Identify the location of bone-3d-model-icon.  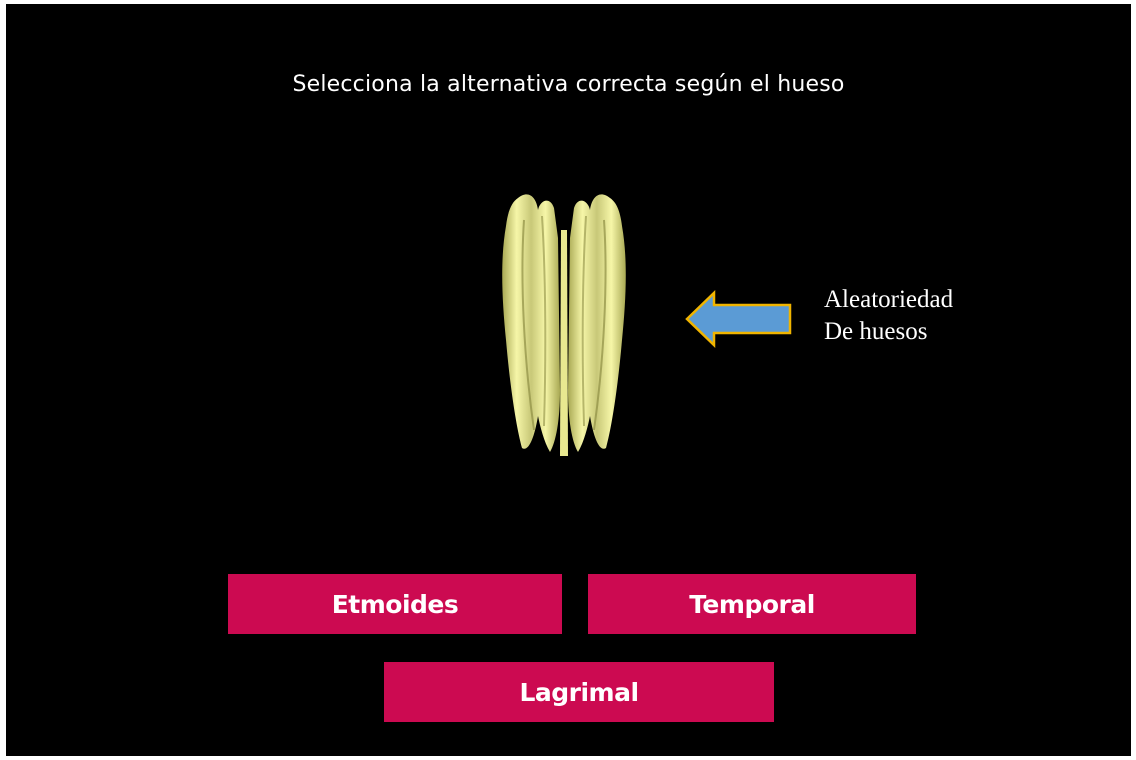
(564, 325).